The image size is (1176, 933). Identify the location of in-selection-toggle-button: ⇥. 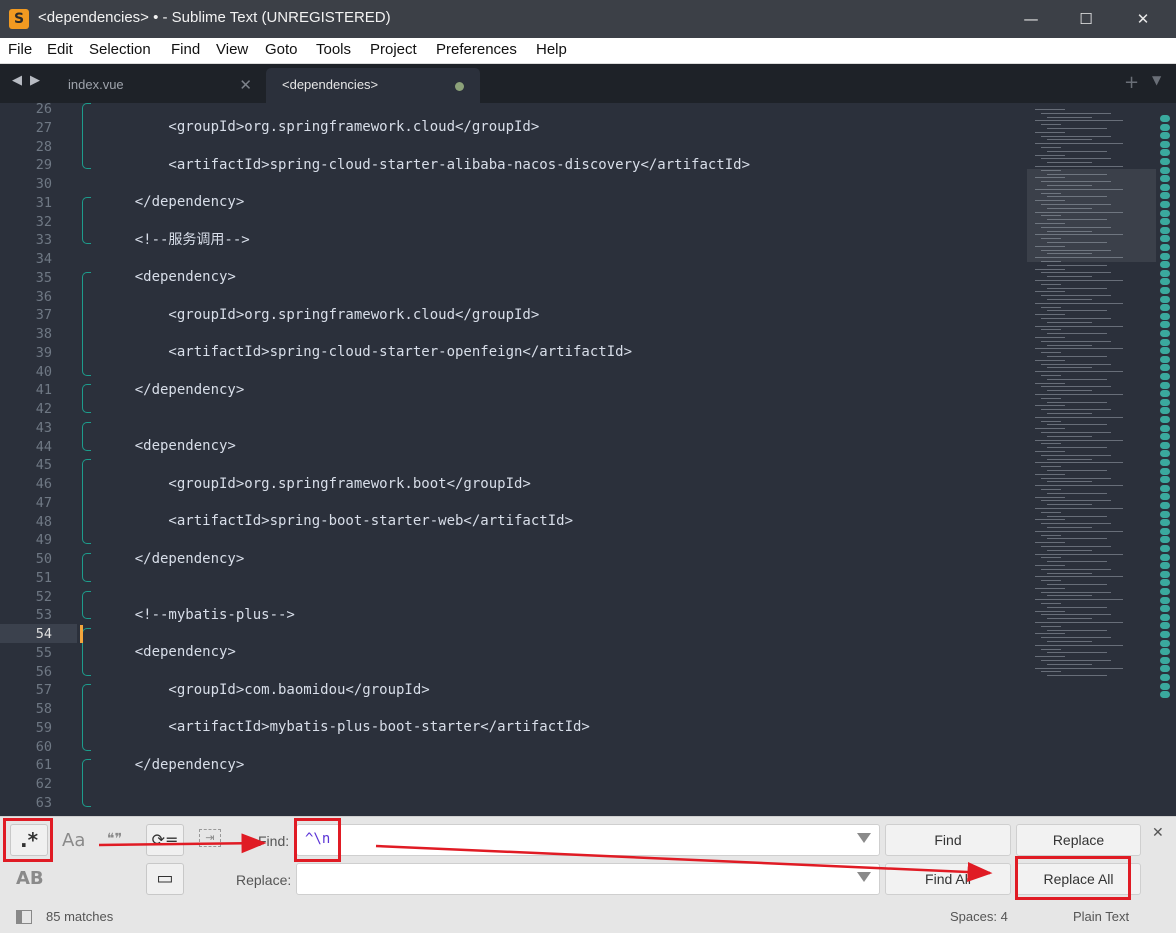
(210, 838).